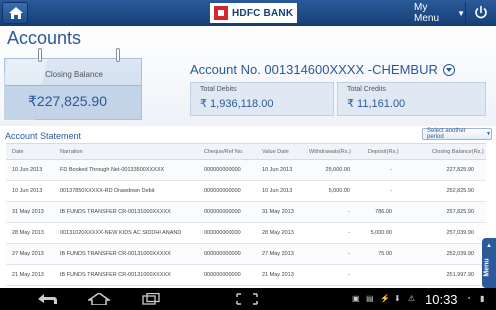  I want to click on row-balance: 227,825.90, so click(460, 170).